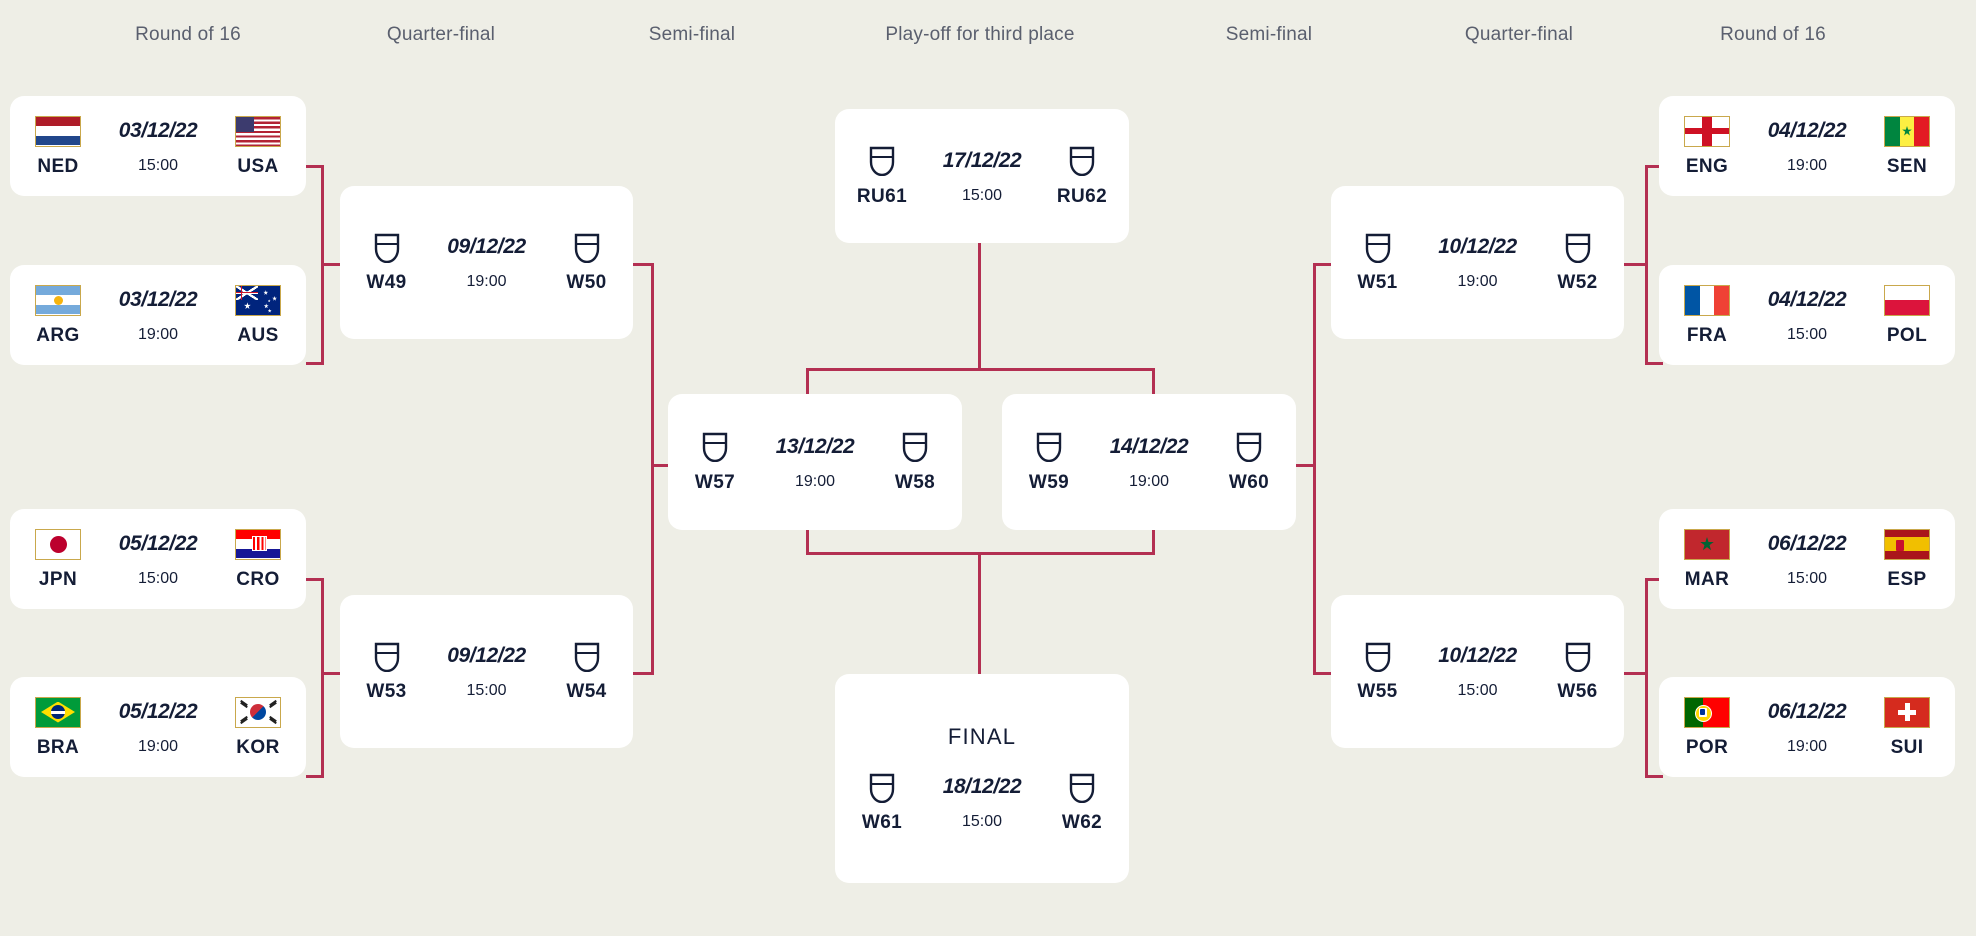 Image resolution: width=1976 pixels, height=936 pixels. I want to click on match-info: 05/12/22 19:00, so click(158, 727).